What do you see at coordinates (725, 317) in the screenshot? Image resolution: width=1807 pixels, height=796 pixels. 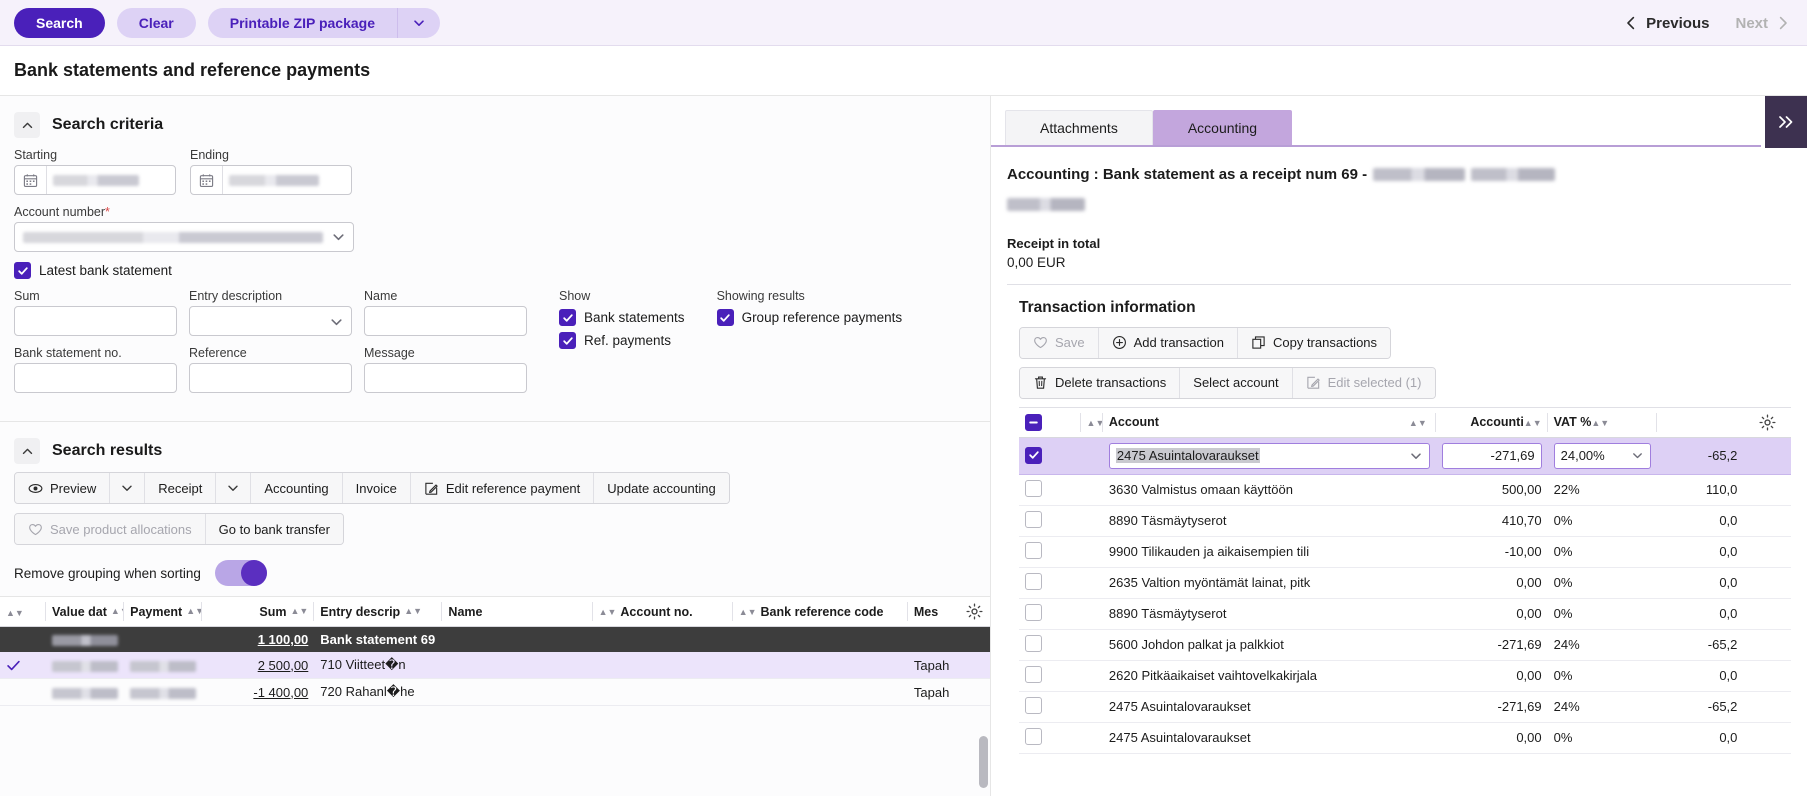 I see `group-reference-payments-checkbox` at bounding box center [725, 317].